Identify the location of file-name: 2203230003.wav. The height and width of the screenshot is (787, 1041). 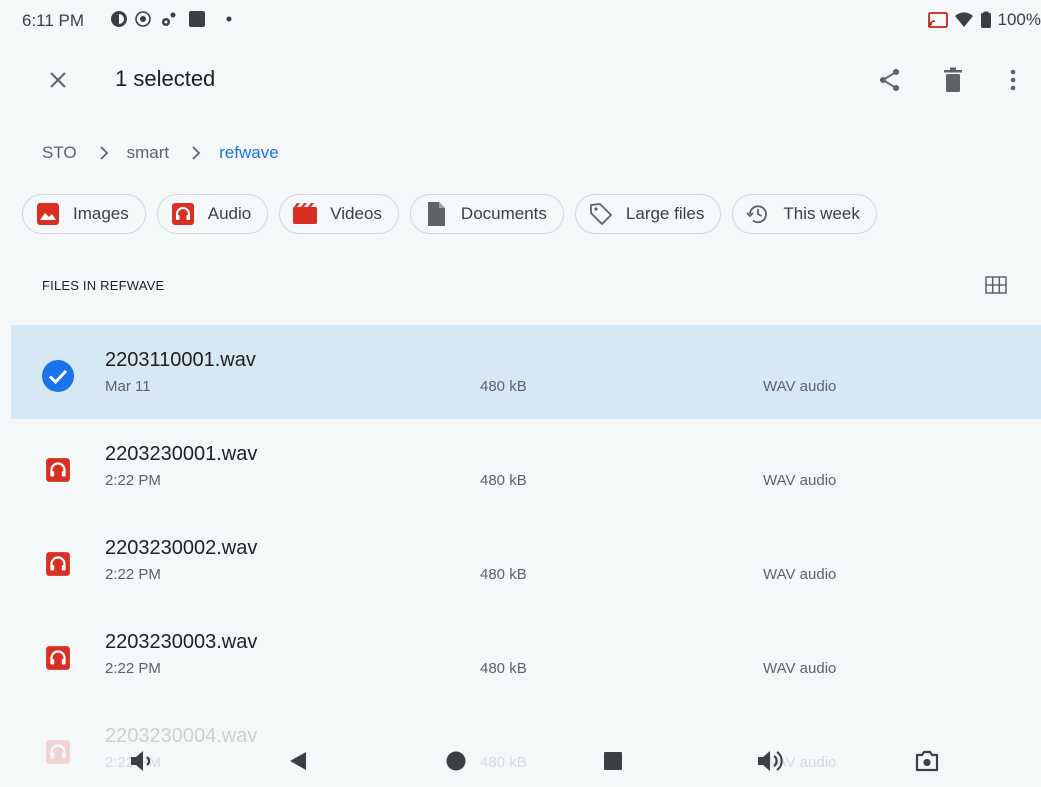
(181, 642).